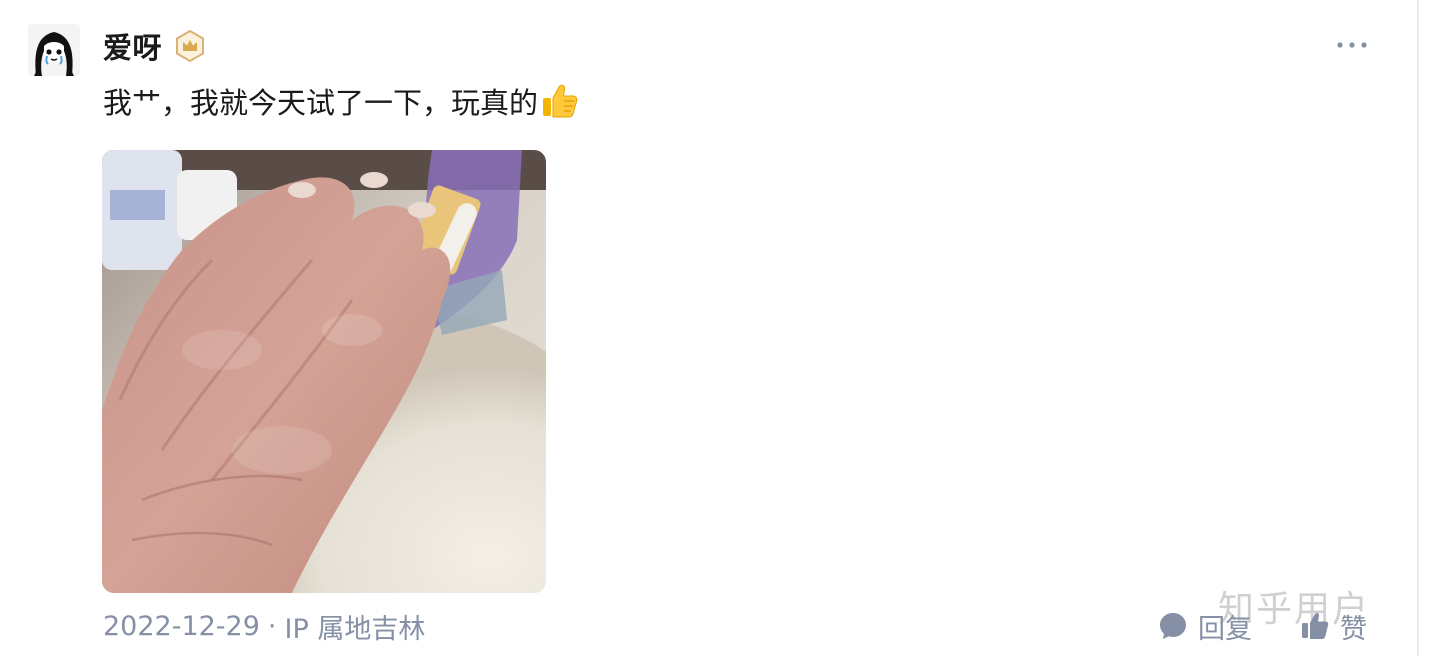  What do you see at coordinates (560, 101) in the screenshot?
I see `thumbs-up-icon` at bounding box center [560, 101].